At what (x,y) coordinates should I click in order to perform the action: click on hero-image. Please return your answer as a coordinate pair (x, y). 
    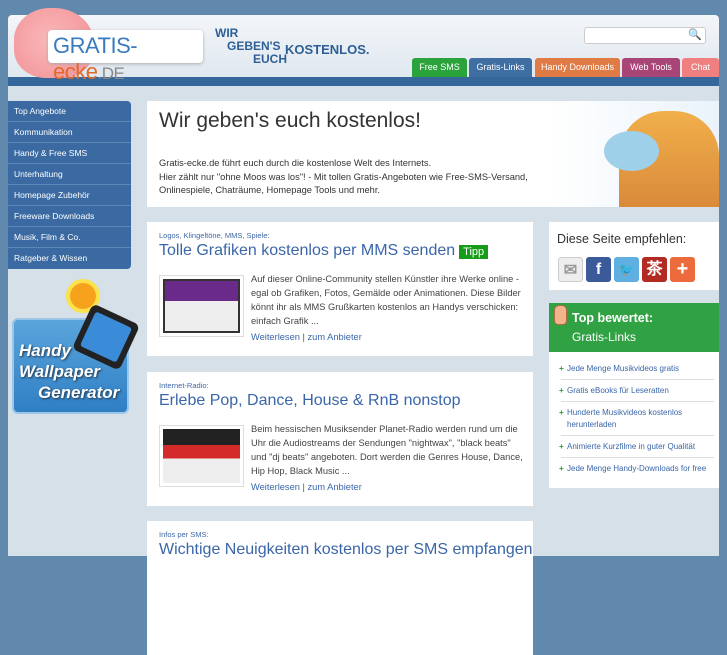
    Looking at the image, I should click on (634, 154).